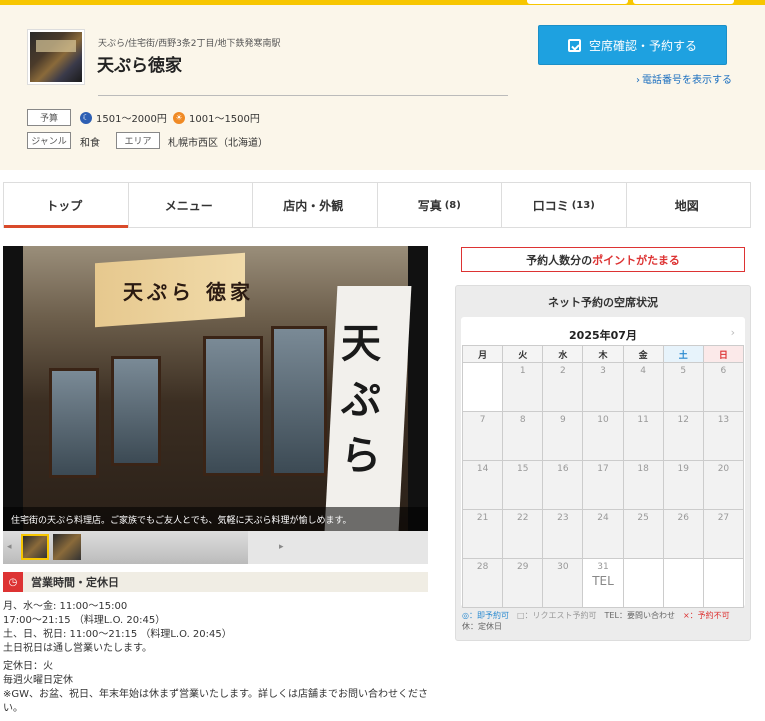 The height and width of the screenshot is (721, 765). I want to click on calendar-day-number: 5, so click(683, 371).